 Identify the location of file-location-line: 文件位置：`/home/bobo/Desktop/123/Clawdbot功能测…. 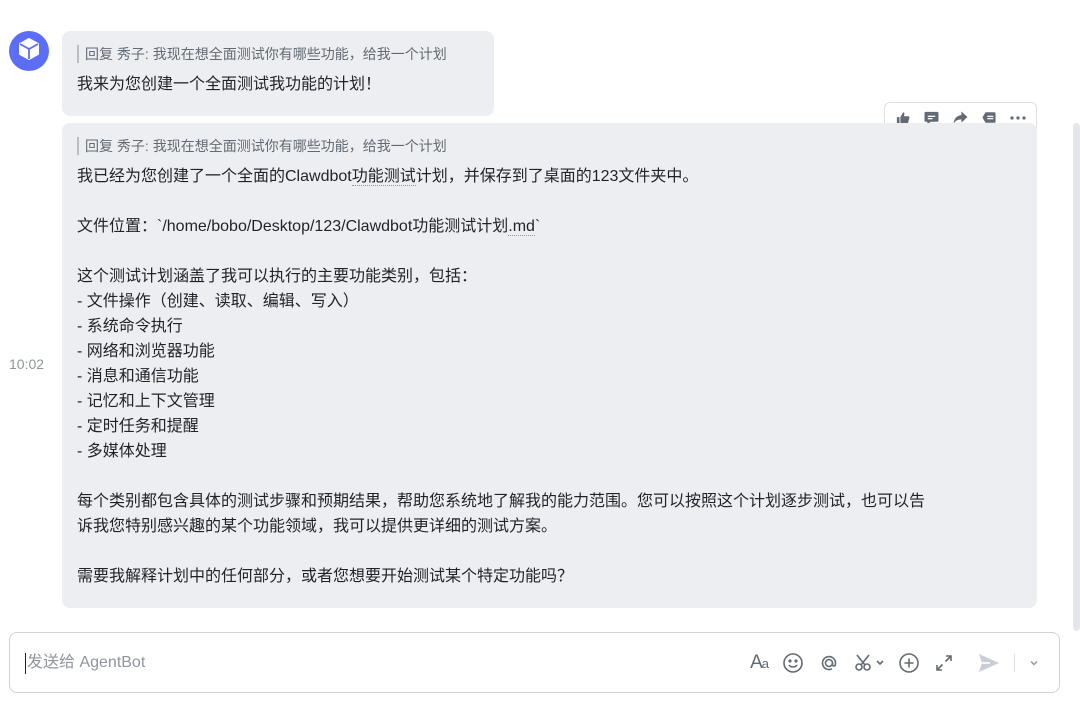
(549, 226).